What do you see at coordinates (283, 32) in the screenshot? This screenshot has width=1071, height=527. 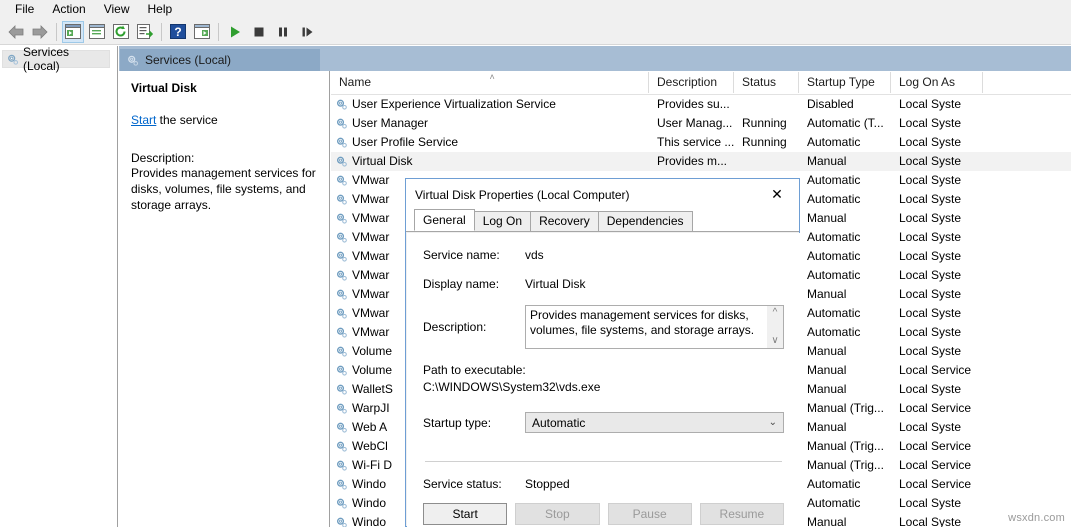 I see `pause-service-icon` at bounding box center [283, 32].